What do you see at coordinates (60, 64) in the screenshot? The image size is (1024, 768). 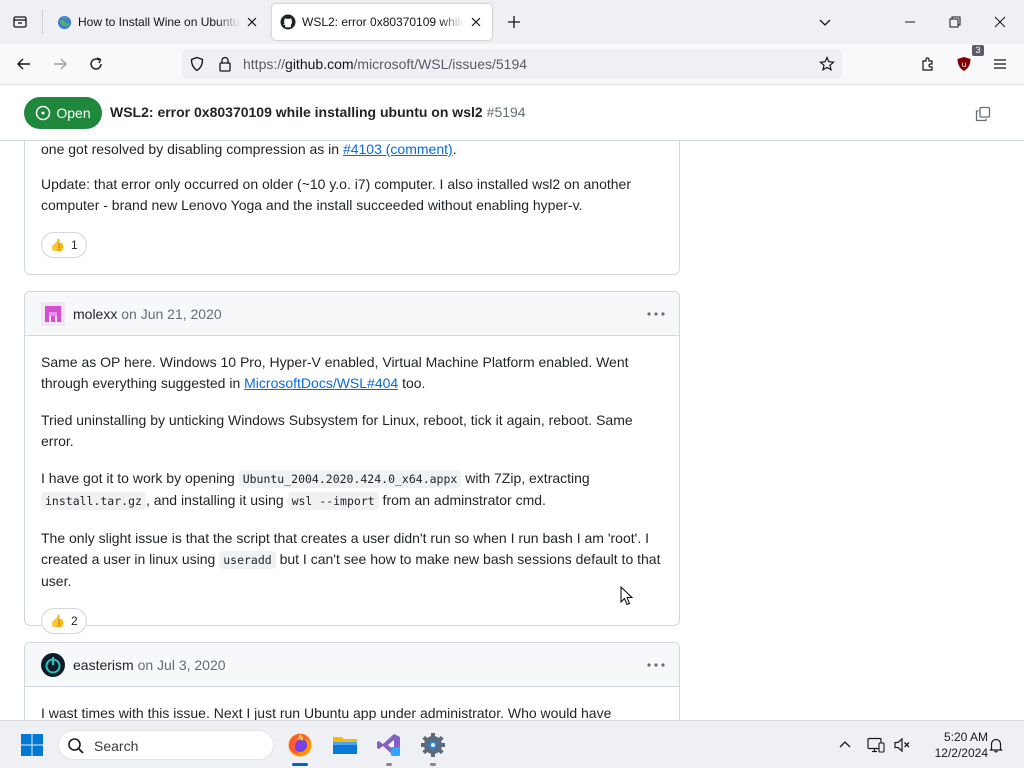 I see `forward-arrow-icon` at bounding box center [60, 64].